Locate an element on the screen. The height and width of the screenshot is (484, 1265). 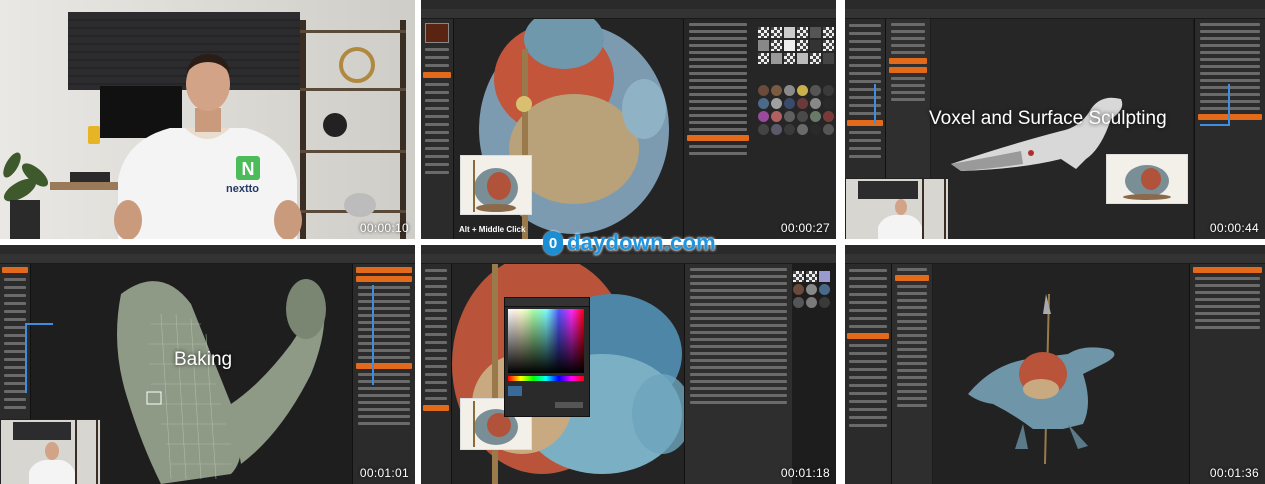
section-caption: Voxel and Surface Sculpting is located at coordinates (1048, 118).